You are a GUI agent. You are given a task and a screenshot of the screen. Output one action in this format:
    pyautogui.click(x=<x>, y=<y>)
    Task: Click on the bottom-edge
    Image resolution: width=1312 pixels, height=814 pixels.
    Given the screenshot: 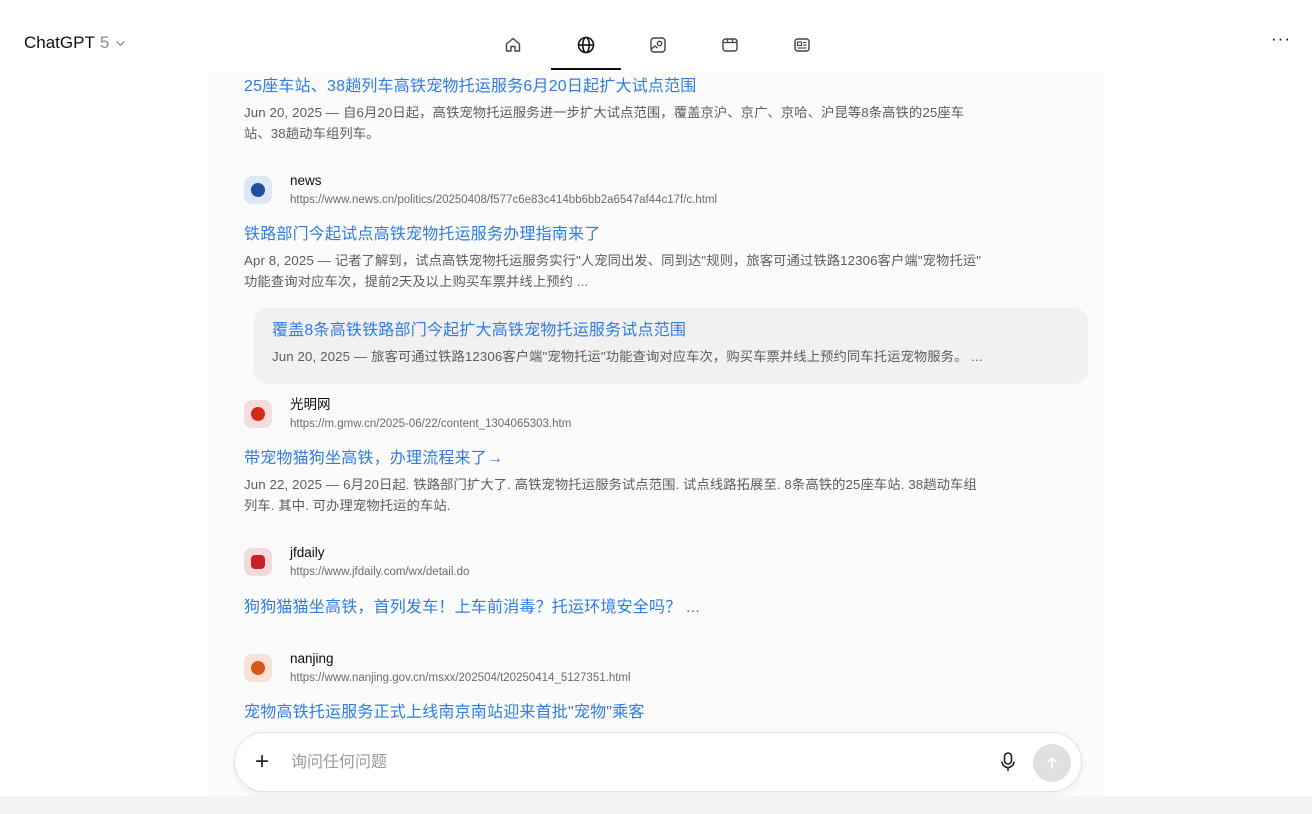 What is the action you would take?
    pyautogui.click(x=656, y=805)
    